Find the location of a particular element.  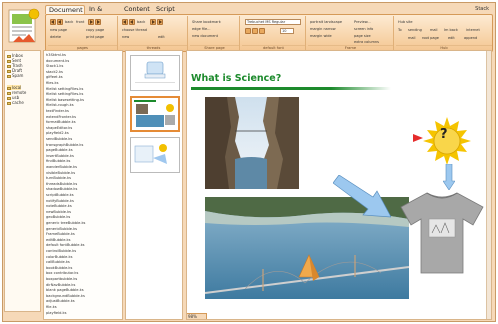

hub-im-back-button: Im back is located at coordinates (451, 30).